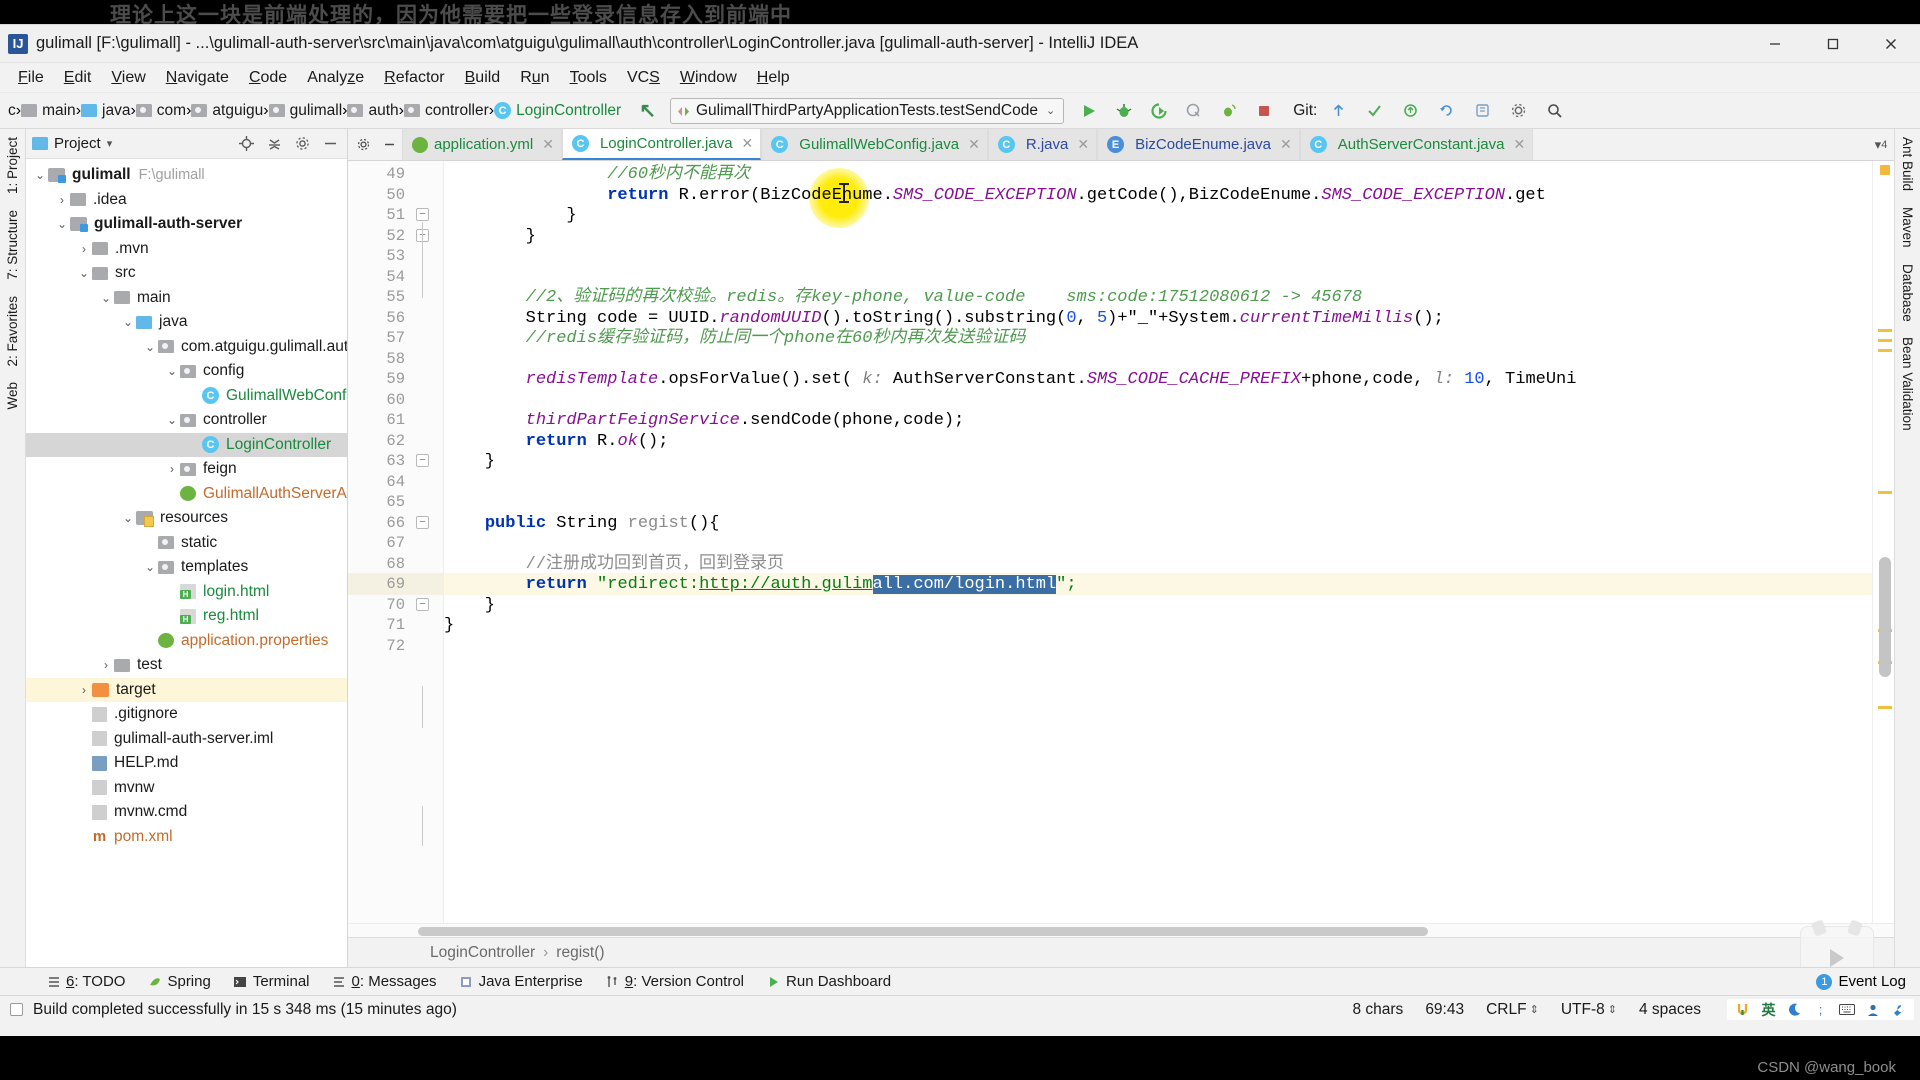 Image resolution: width=1920 pixels, height=1080 pixels. Describe the element at coordinates (110, 143) in the screenshot. I see `project-view-chevron-icon: ▾` at that location.